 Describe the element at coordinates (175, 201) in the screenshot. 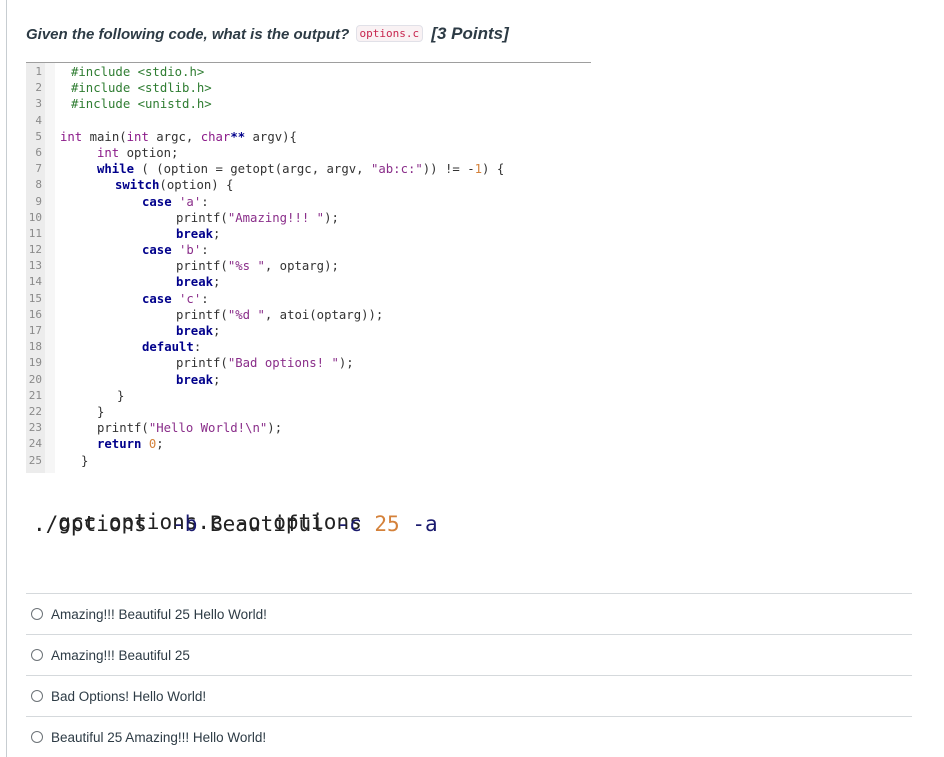

I see `code-text: case 'a':` at that location.